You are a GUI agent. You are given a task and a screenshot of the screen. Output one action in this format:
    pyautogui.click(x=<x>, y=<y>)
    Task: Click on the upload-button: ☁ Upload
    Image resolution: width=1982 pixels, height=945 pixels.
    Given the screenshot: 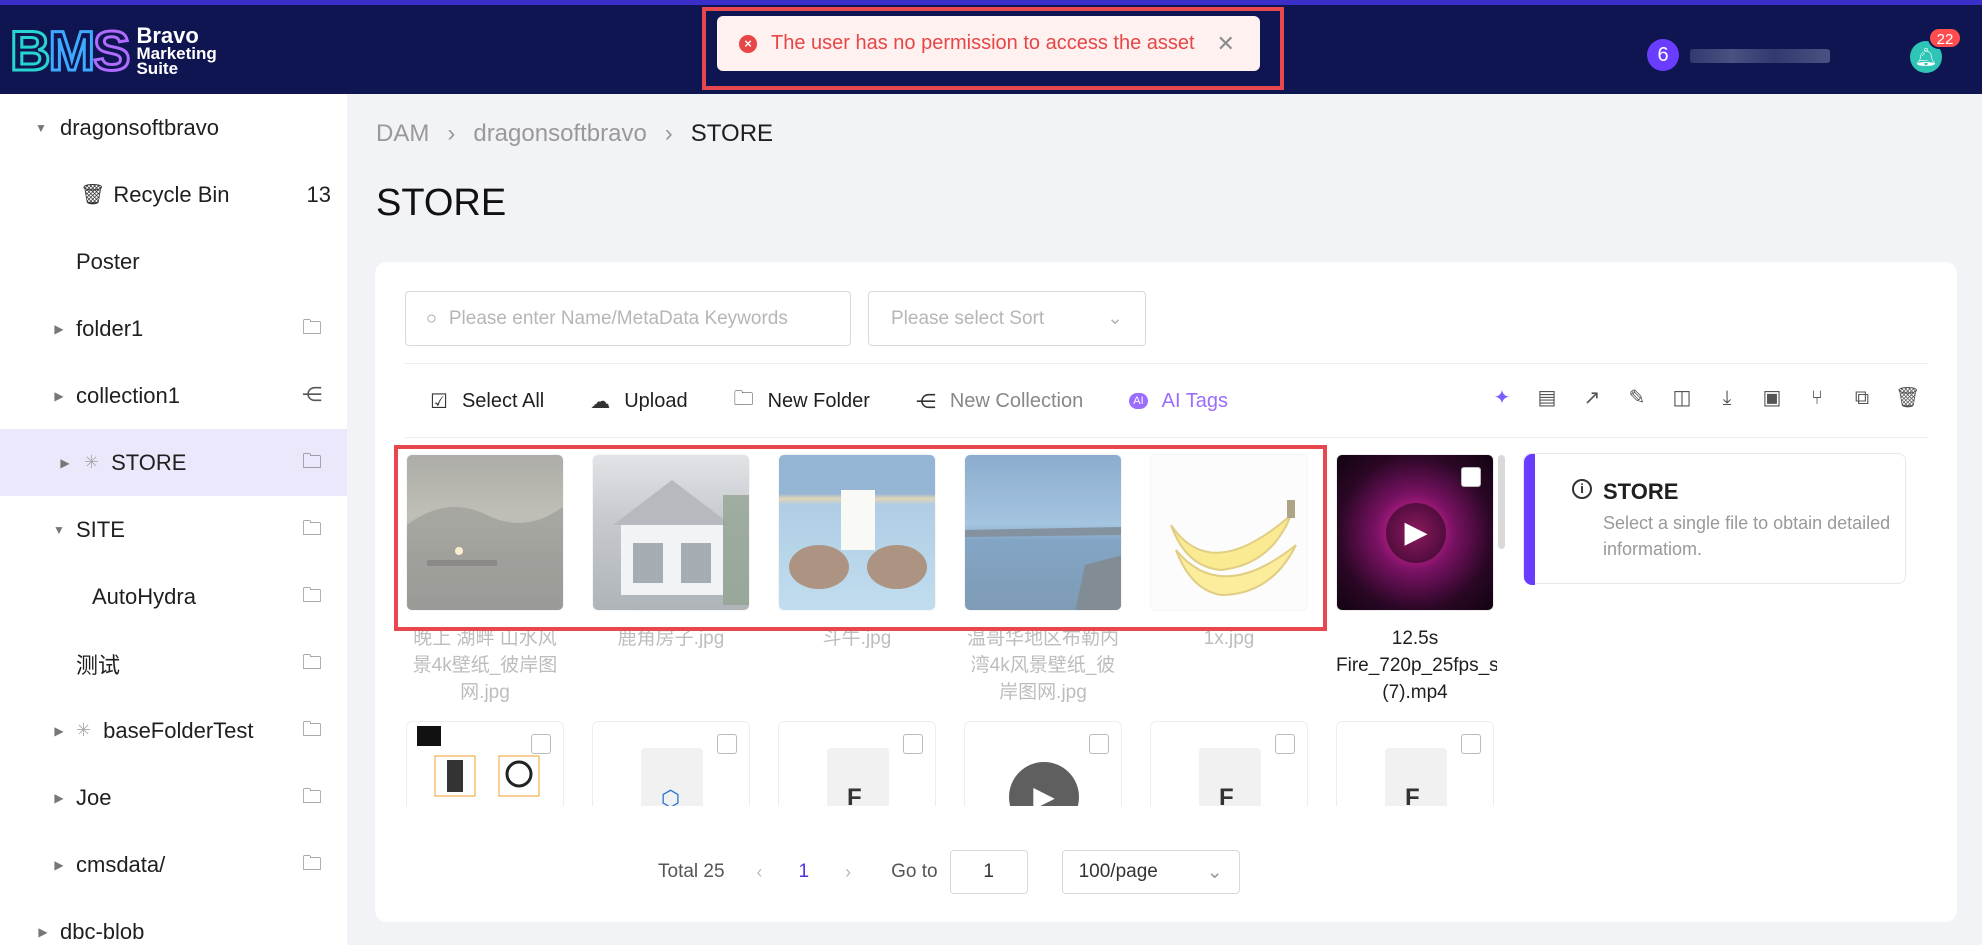 What is the action you would take?
    pyautogui.click(x=638, y=401)
    